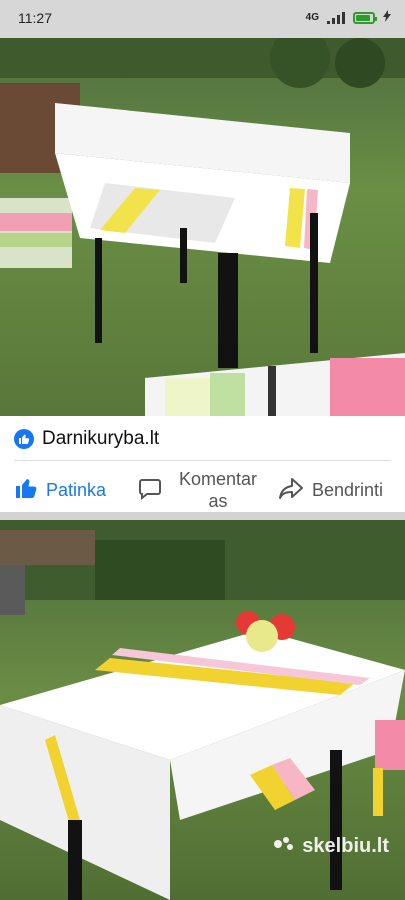 The image size is (405, 900). Describe the element at coordinates (100, 439) in the screenshot. I see `page-name: Darnikuryba.lt` at that location.